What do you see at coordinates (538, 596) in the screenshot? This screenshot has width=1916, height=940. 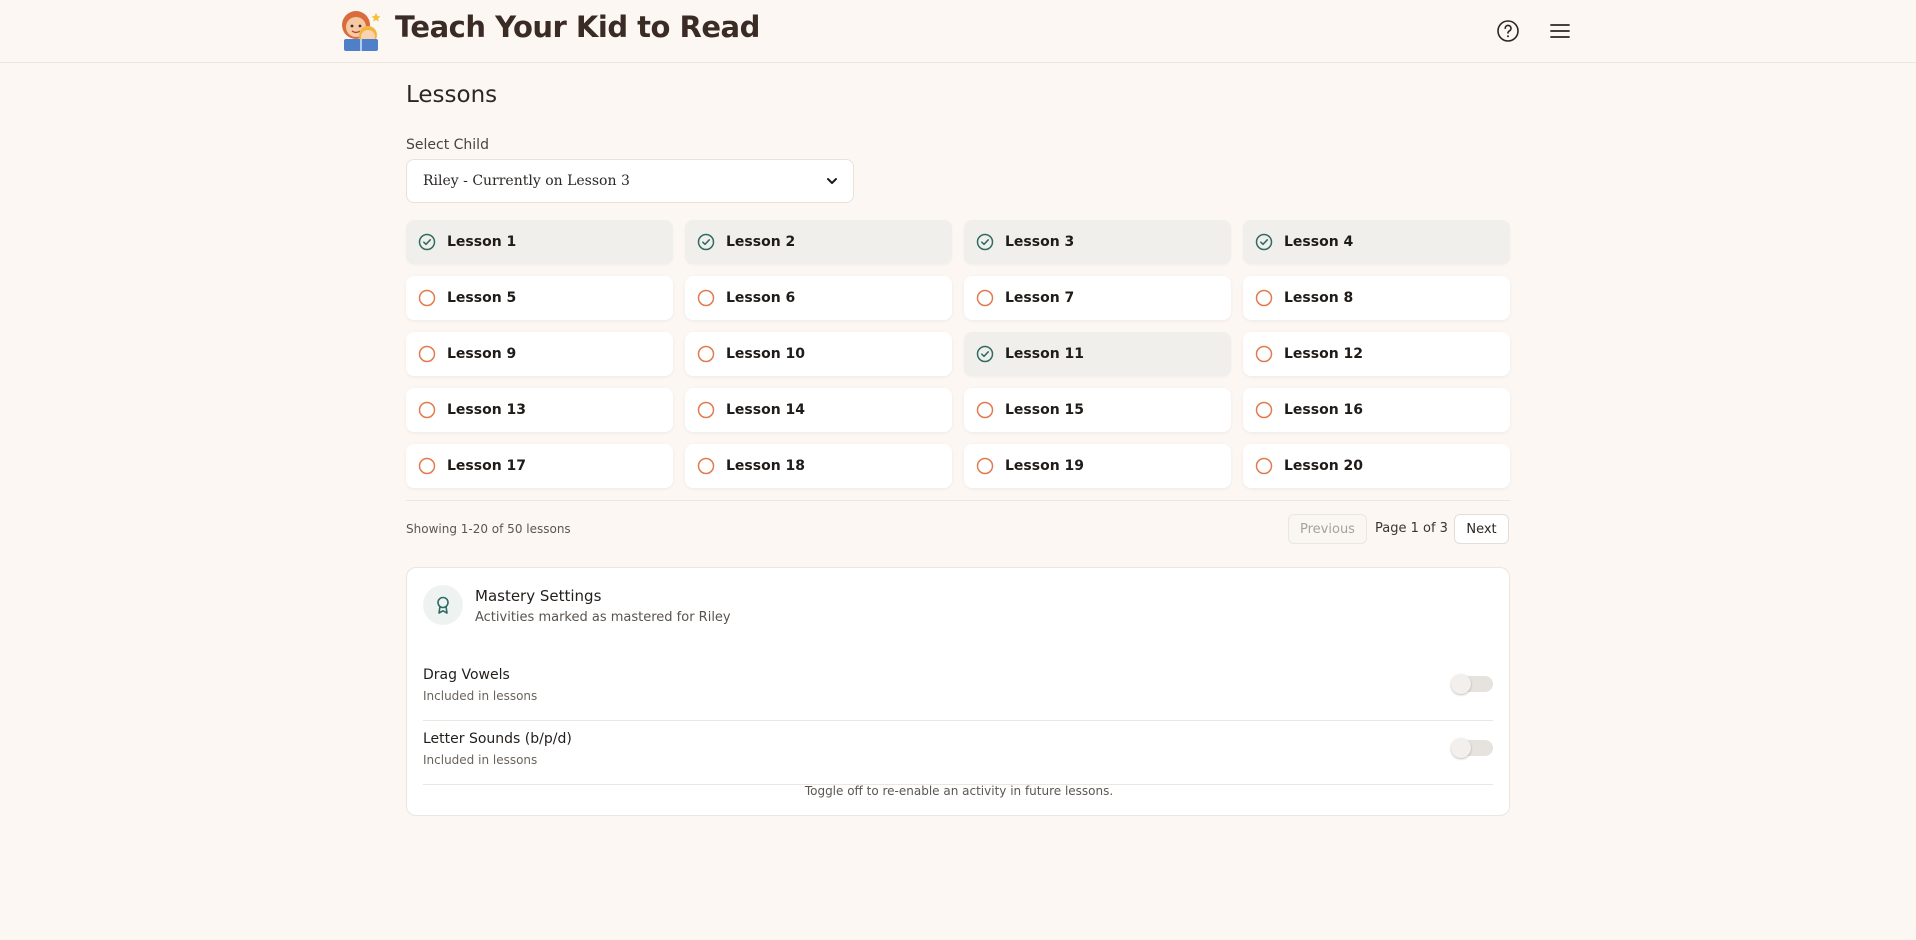 I see `mastery-title: Mastery Settings` at bounding box center [538, 596].